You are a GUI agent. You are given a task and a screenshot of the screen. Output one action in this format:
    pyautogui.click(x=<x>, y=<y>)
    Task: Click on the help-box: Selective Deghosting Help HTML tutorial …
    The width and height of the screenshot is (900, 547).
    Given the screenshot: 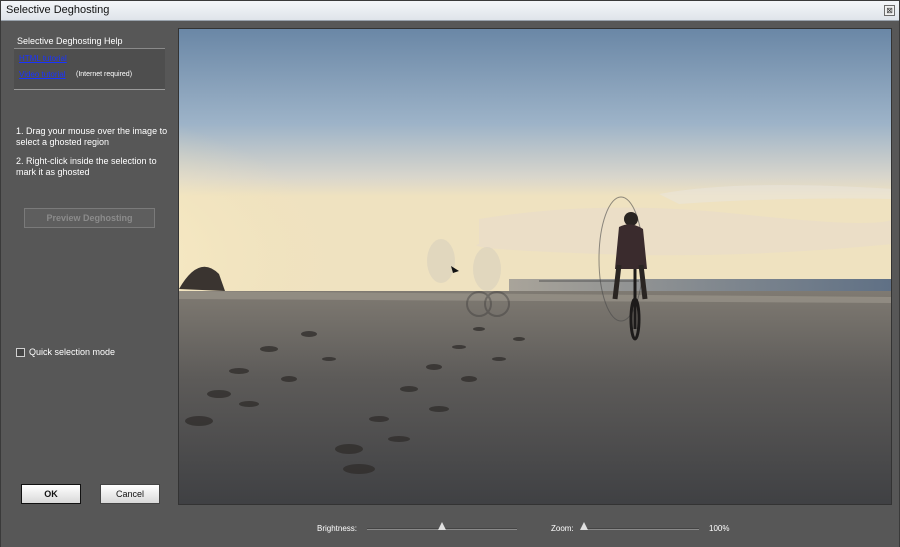 What is the action you would take?
    pyautogui.click(x=89, y=62)
    